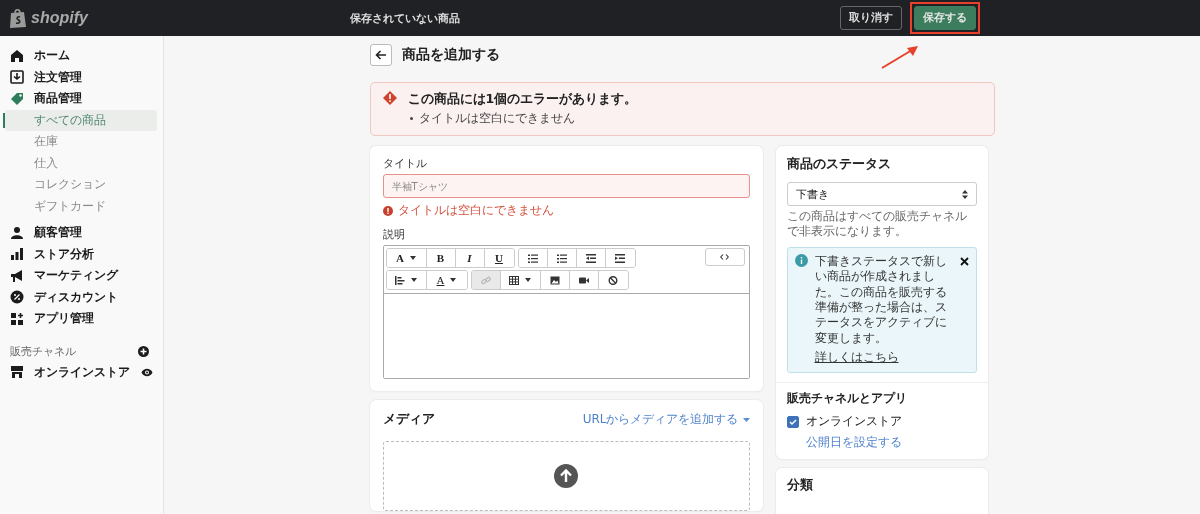 The height and width of the screenshot is (514, 1200). I want to click on nav-item: ディスカウント, so click(81, 297).